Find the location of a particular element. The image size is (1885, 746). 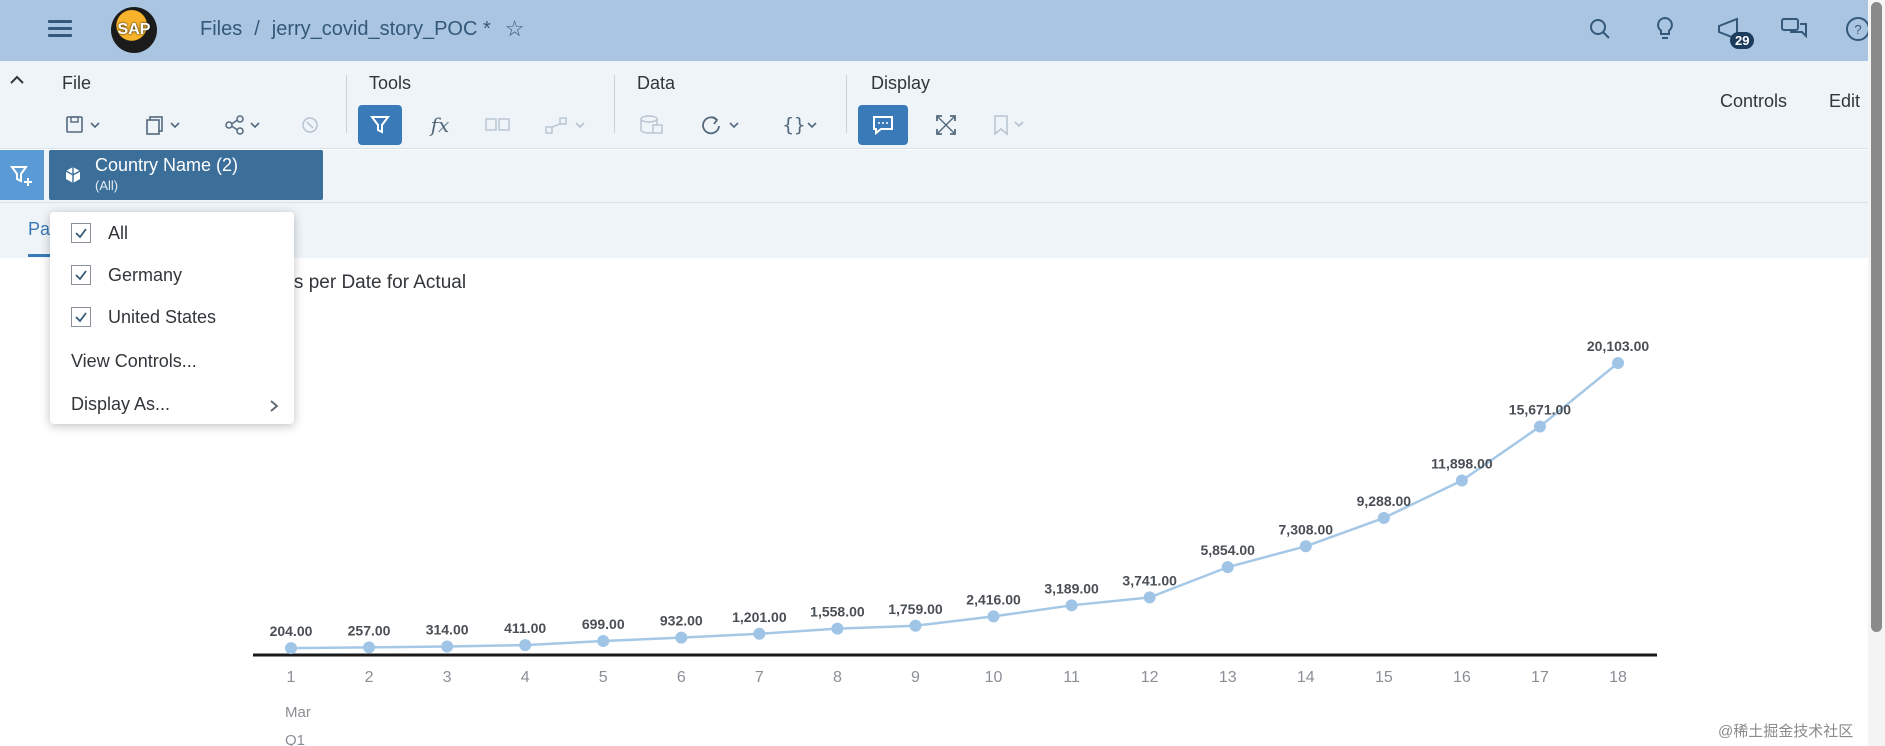

add-filter-icon is located at coordinates (22, 175).